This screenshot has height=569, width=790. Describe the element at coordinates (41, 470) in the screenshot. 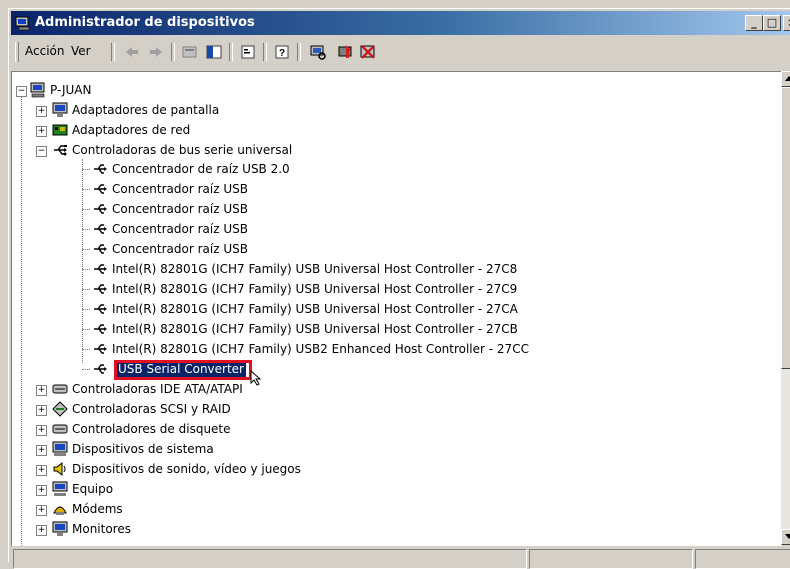

I see `expander-sound: +` at that location.